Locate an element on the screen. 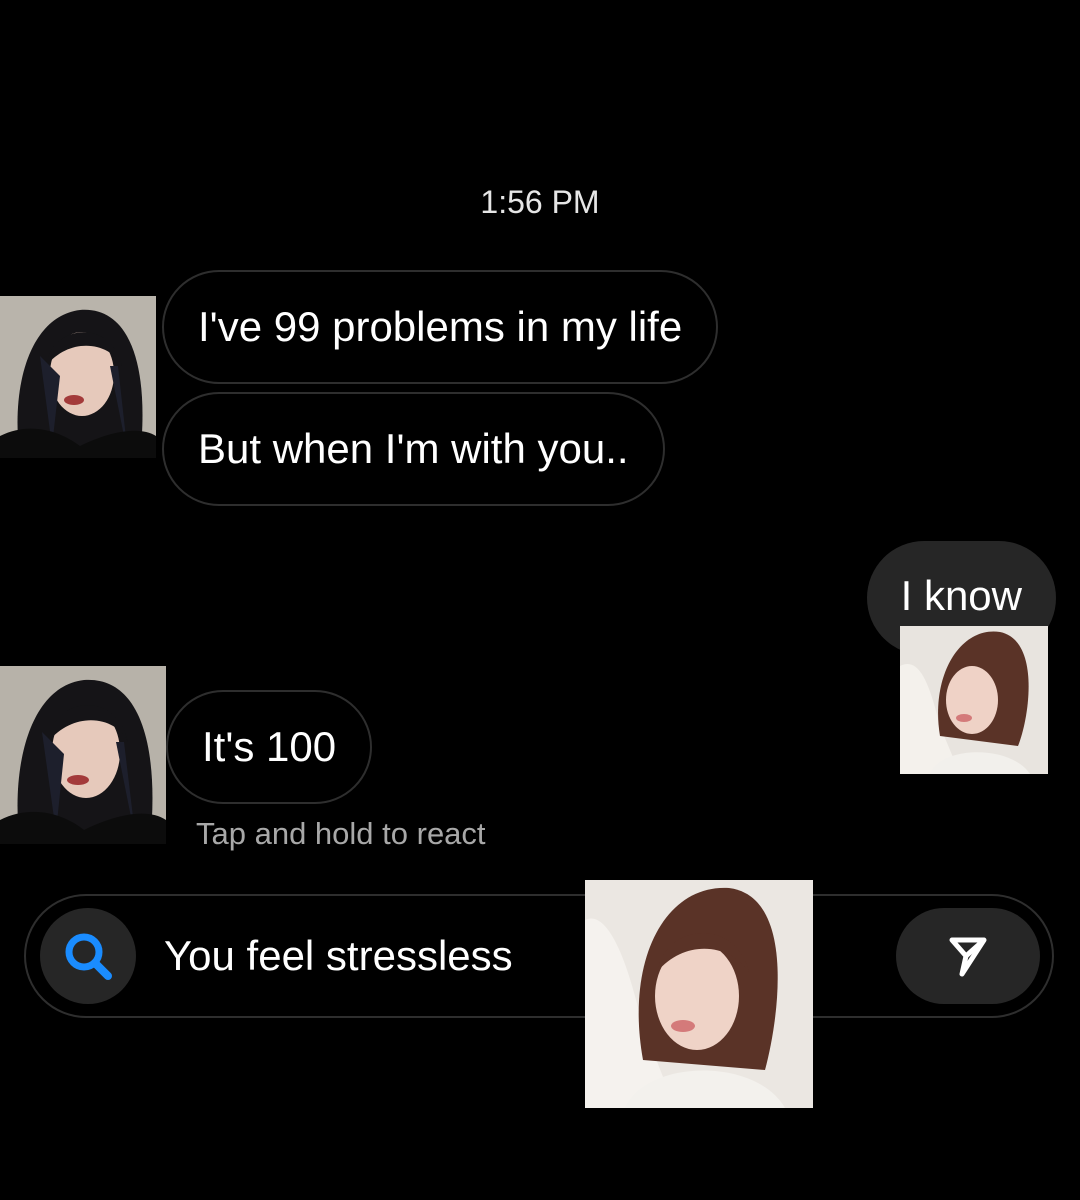 This screenshot has height=1200, width=1080. incoming-message-bubble: I've 99 problems in my life is located at coordinates (440, 327).